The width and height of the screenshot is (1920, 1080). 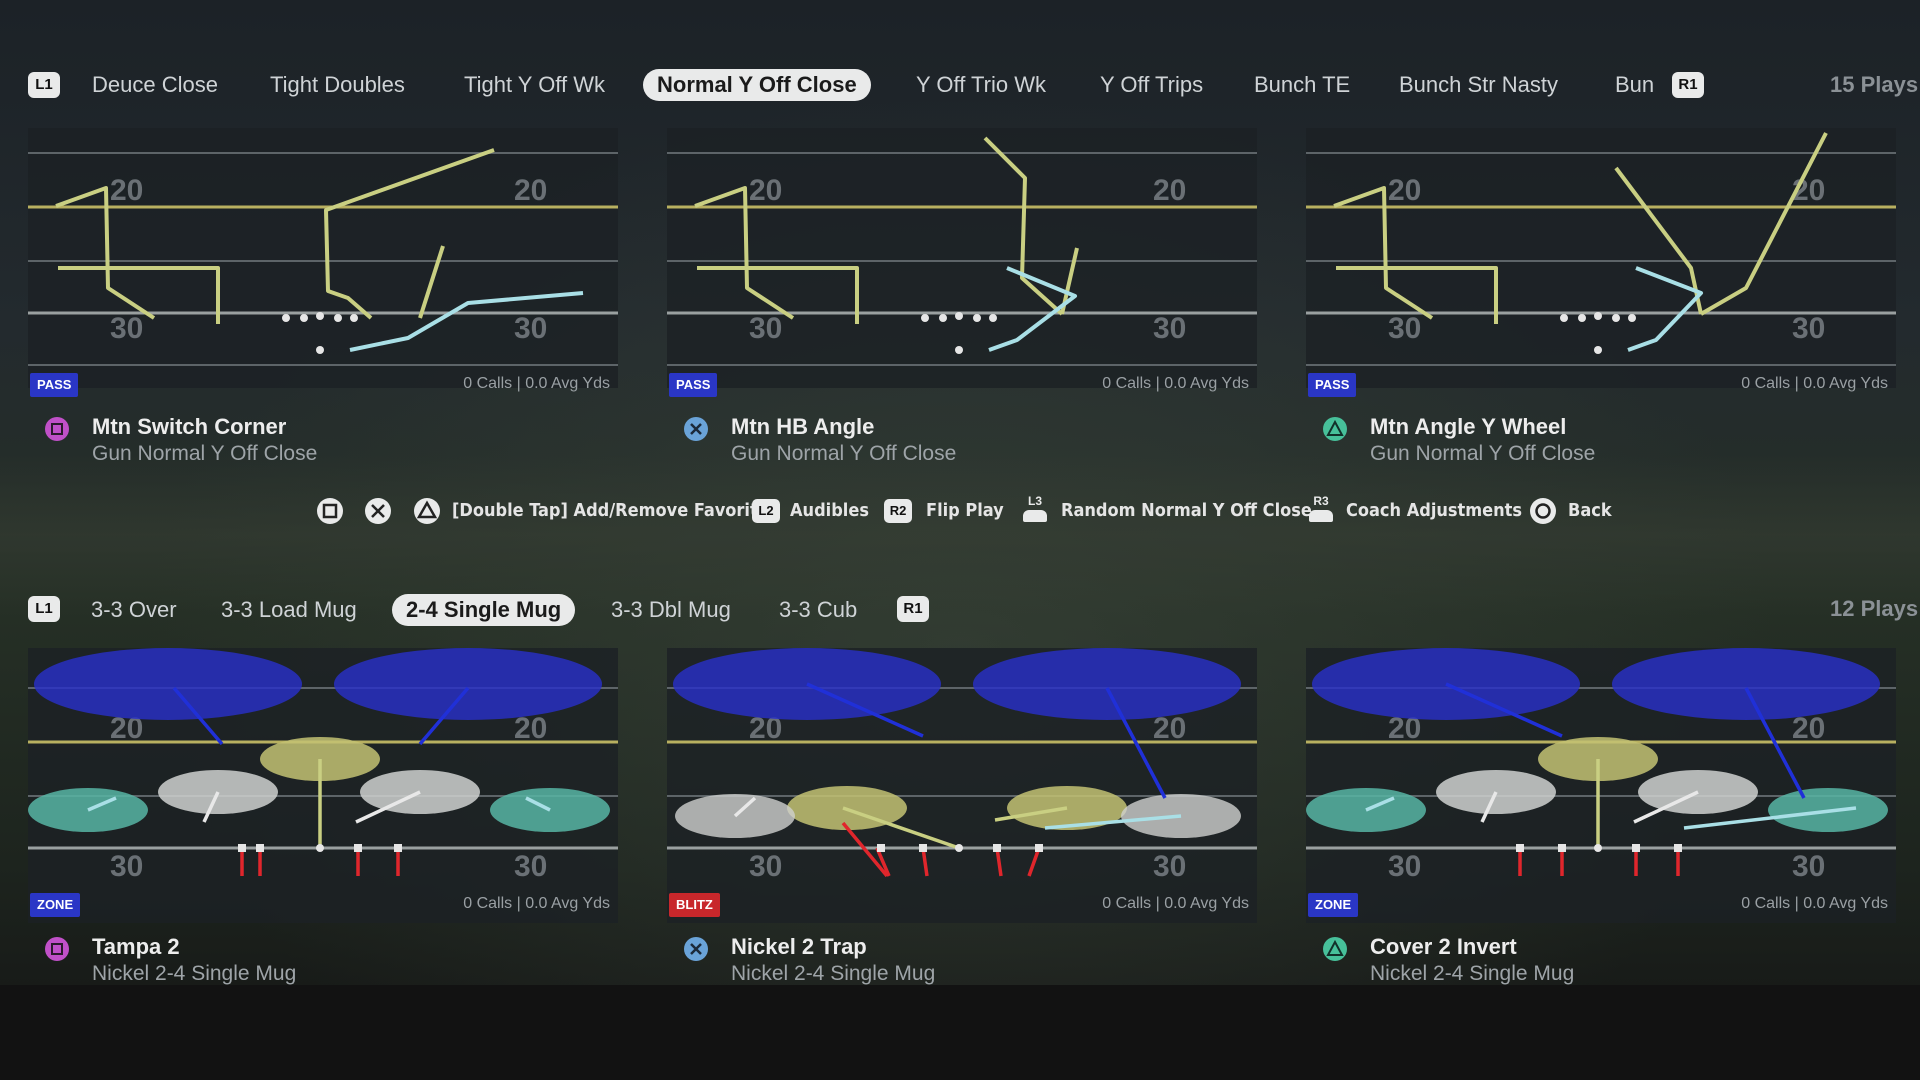 What do you see at coordinates (44, 609) in the screenshot?
I see `l1-button-defense: L1` at bounding box center [44, 609].